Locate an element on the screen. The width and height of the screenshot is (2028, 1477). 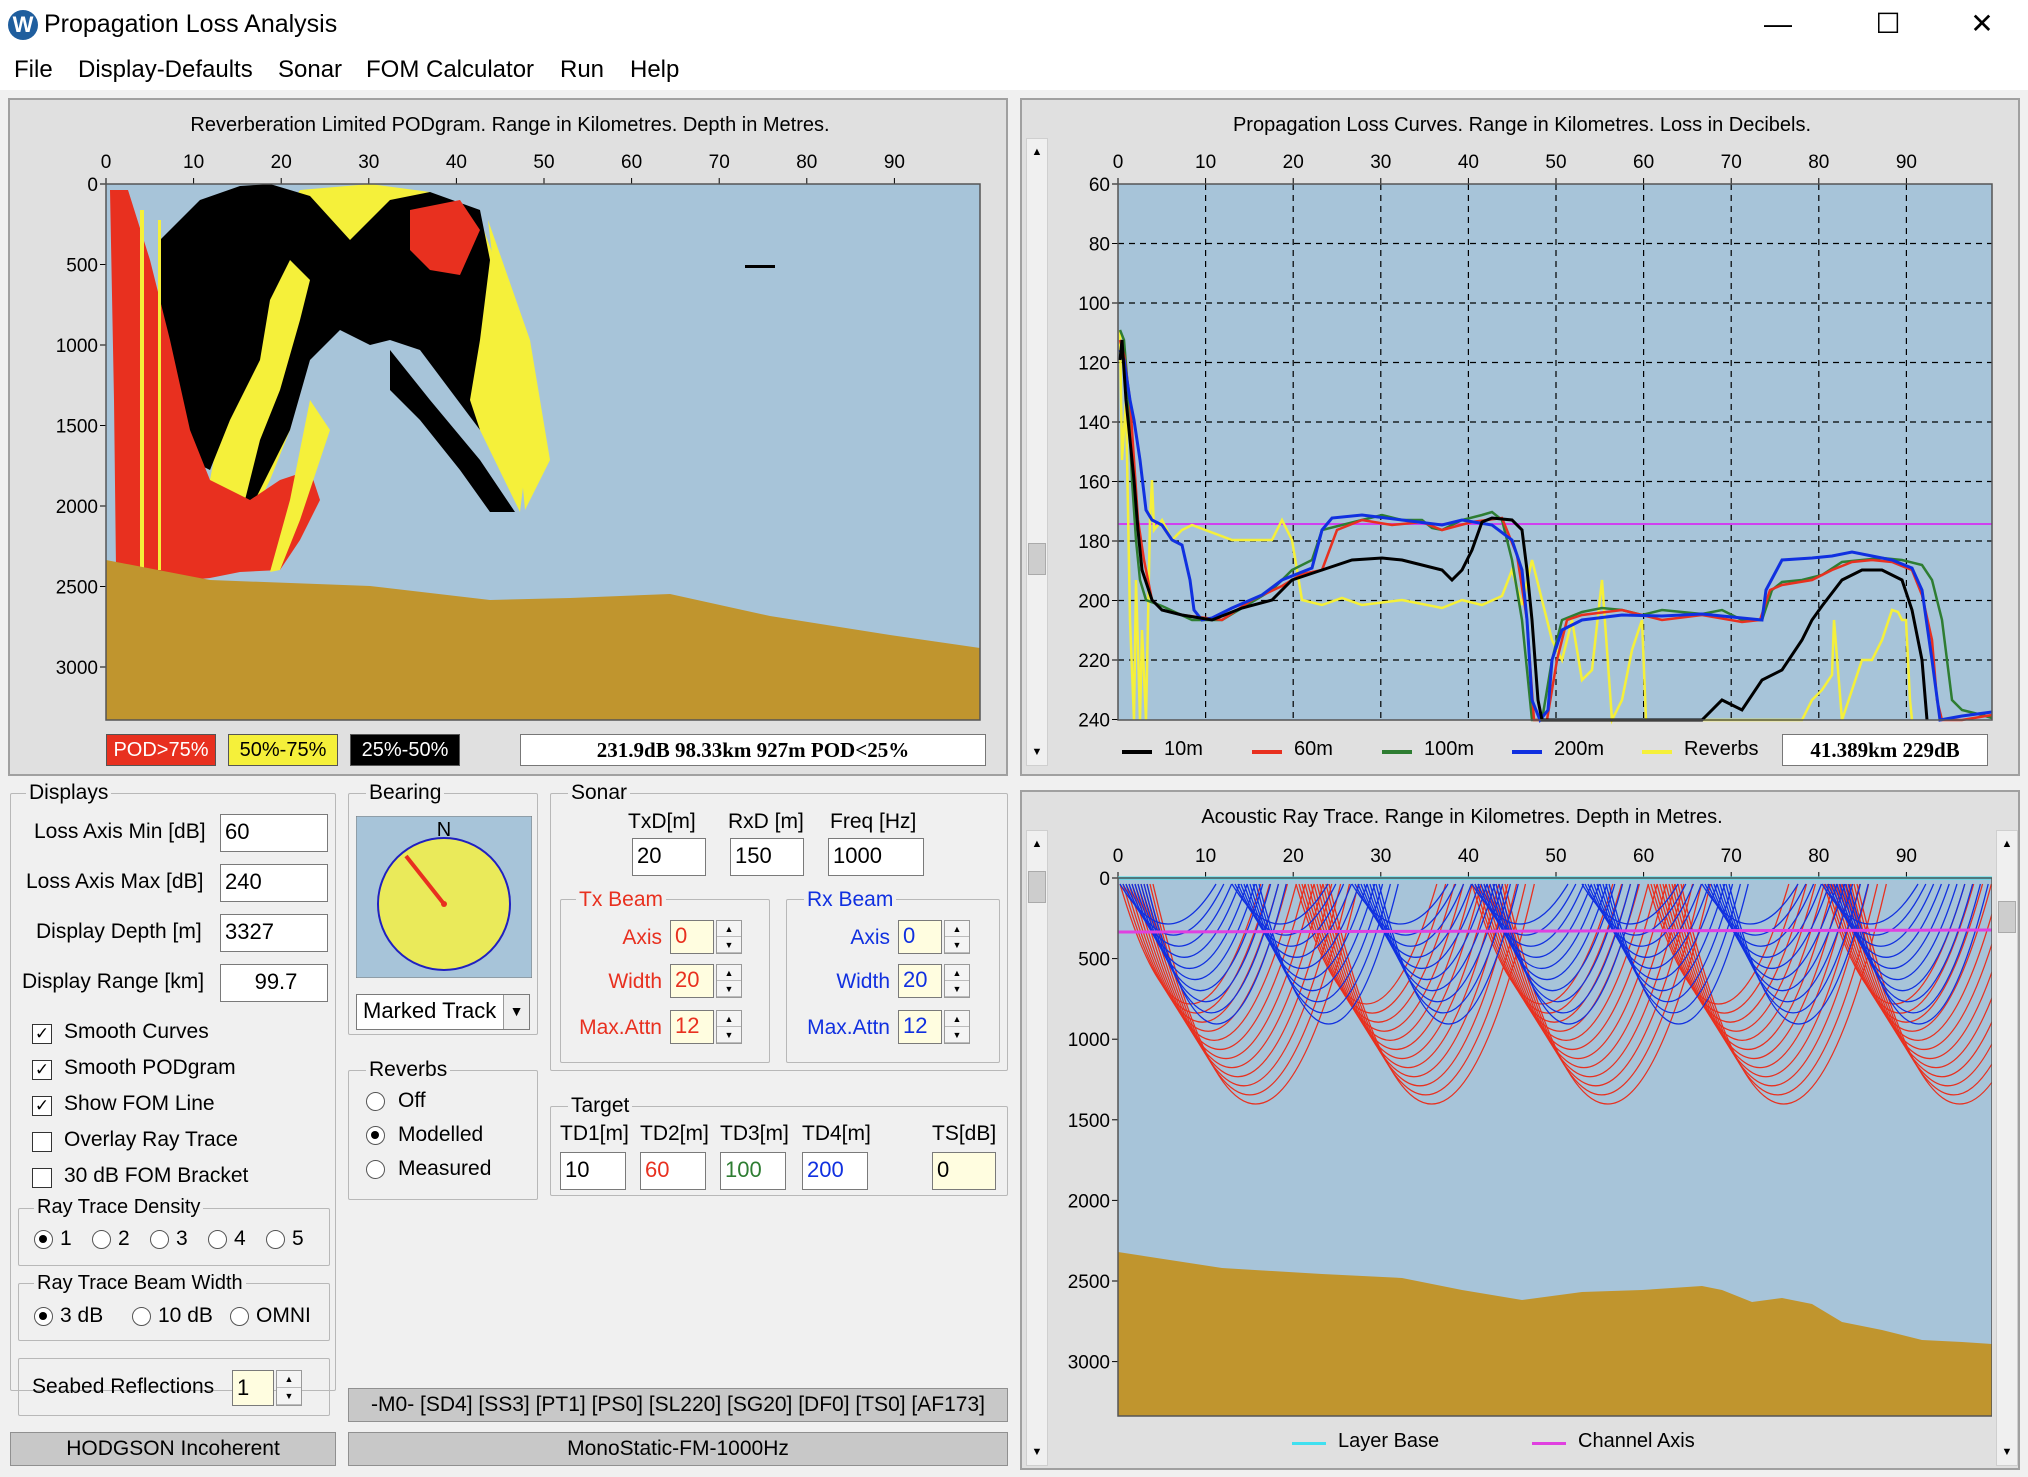
y-tick-label: 1500 is located at coordinates (77, 427).